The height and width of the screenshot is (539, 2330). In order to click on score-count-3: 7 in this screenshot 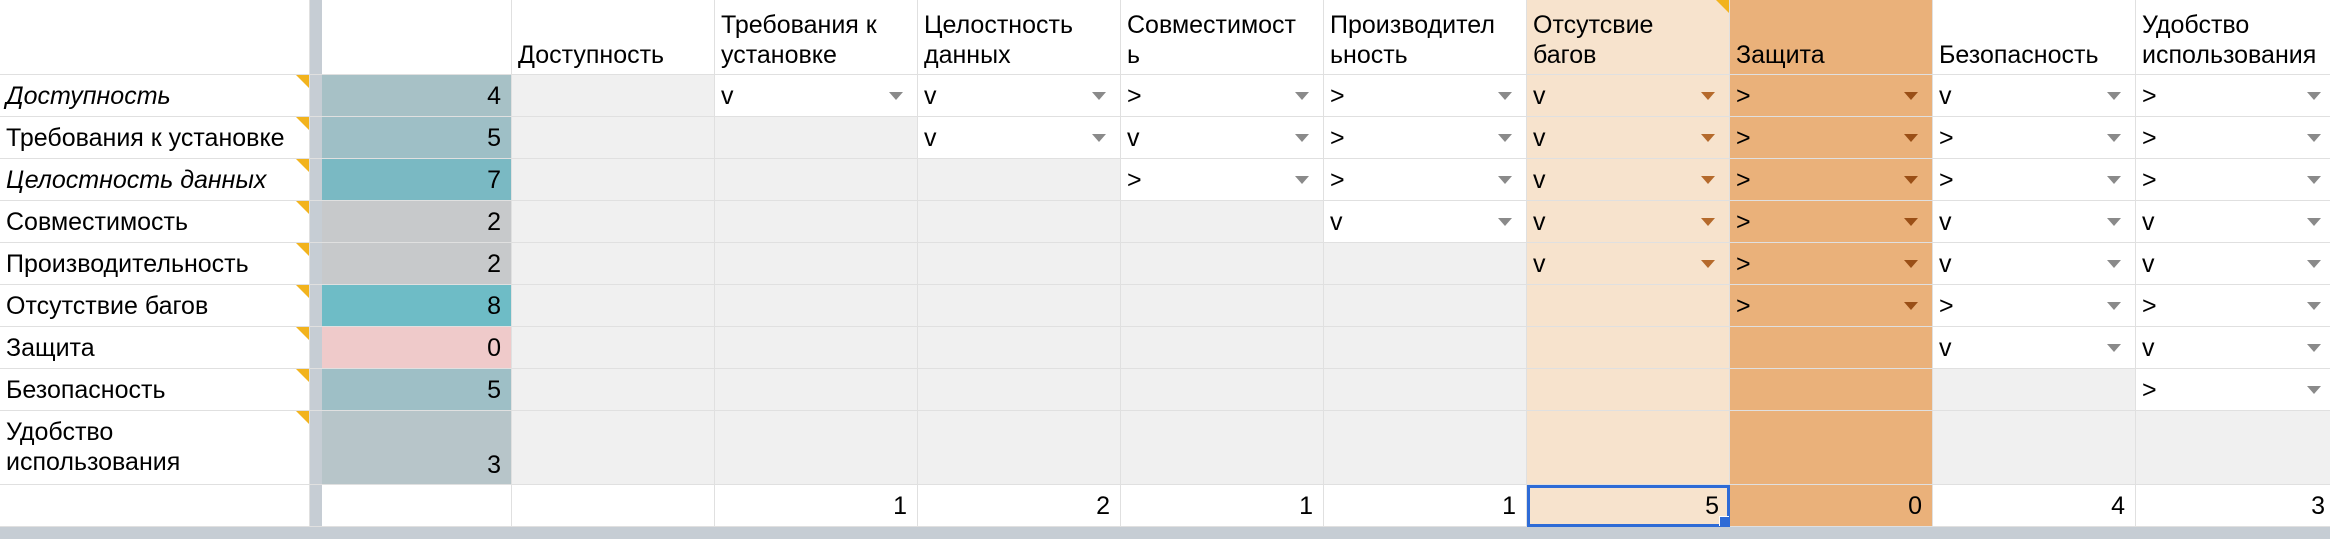, I will do `click(417, 180)`.